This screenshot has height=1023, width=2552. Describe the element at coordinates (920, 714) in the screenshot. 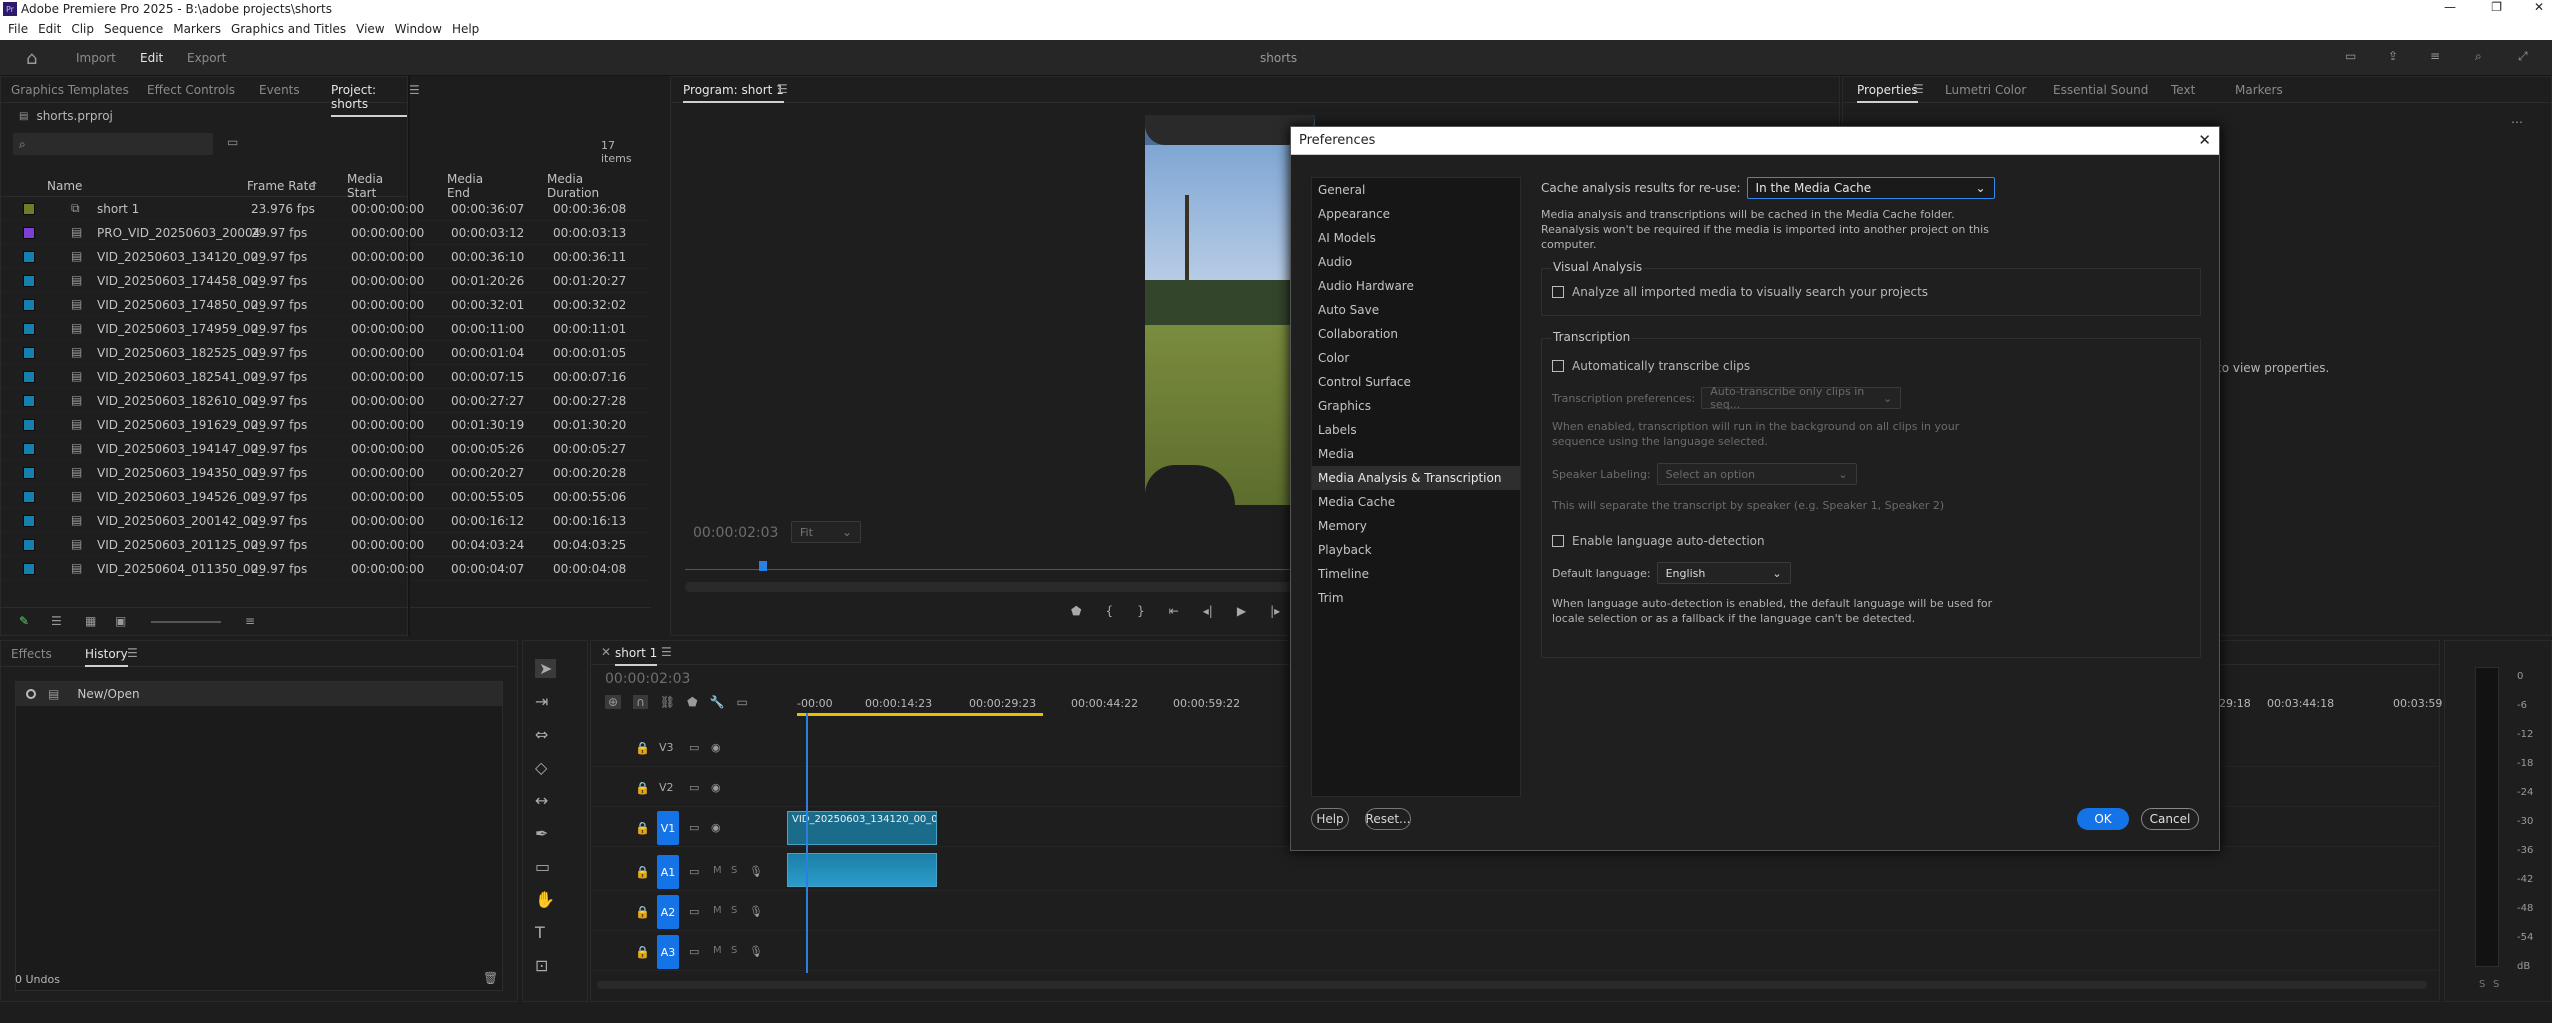

I see `work-area-bar` at that location.